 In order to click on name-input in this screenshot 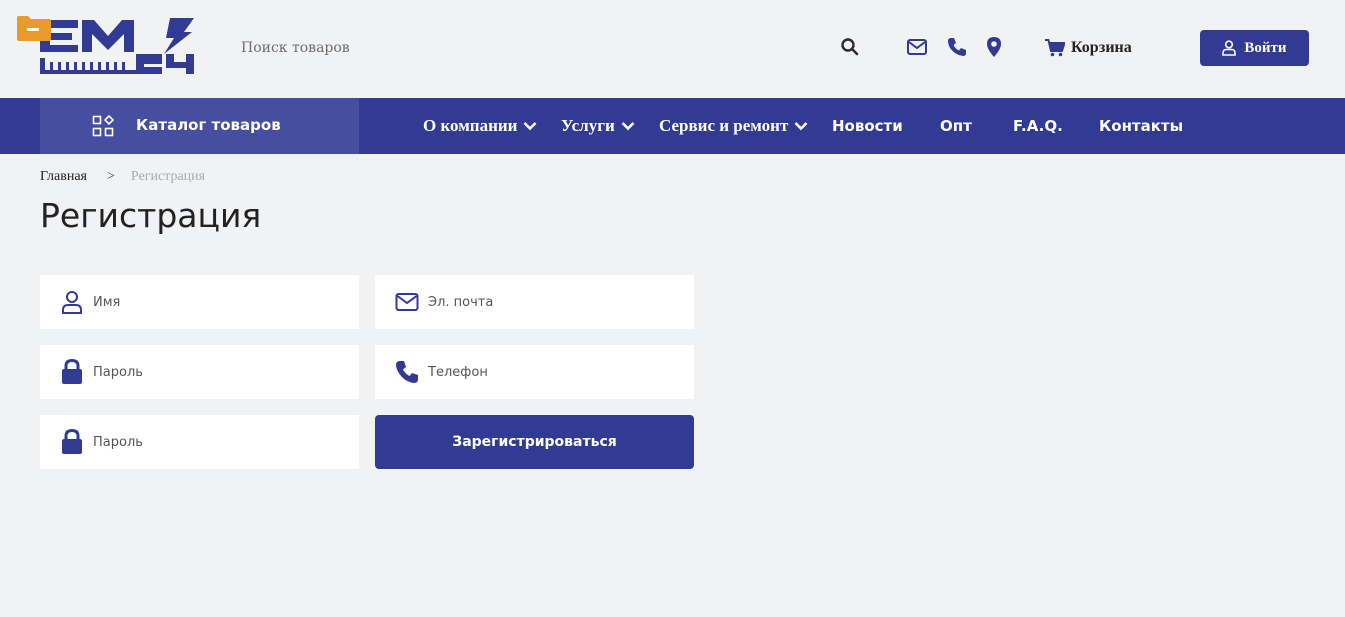, I will do `click(218, 302)`.